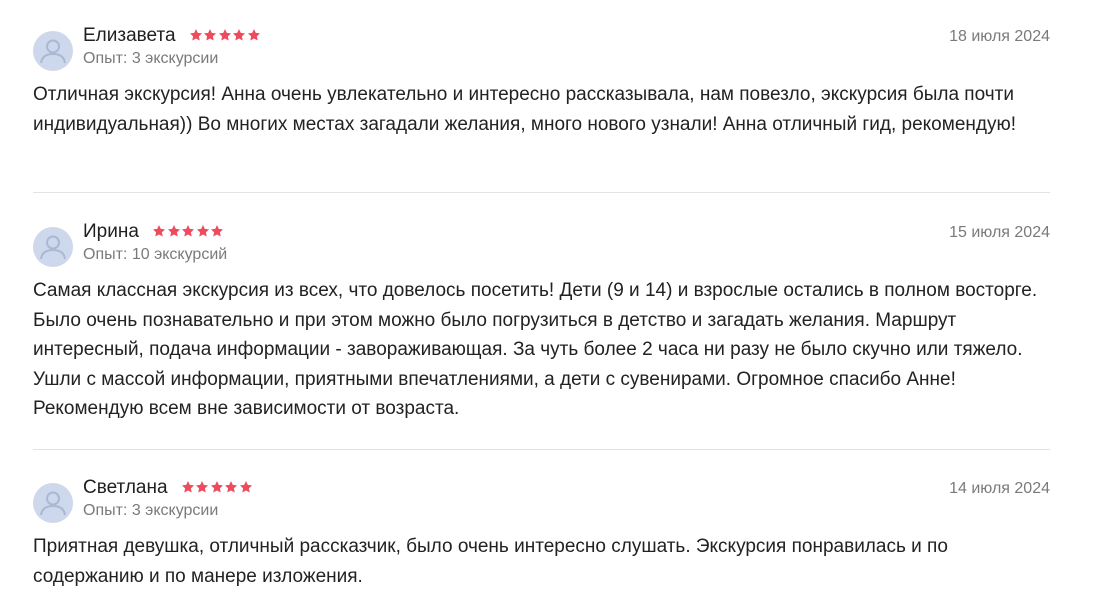 The image size is (1101, 607). Describe the element at coordinates (999, 488) in the screenshot. I see `review-date: 14 июля 2024` at that location.